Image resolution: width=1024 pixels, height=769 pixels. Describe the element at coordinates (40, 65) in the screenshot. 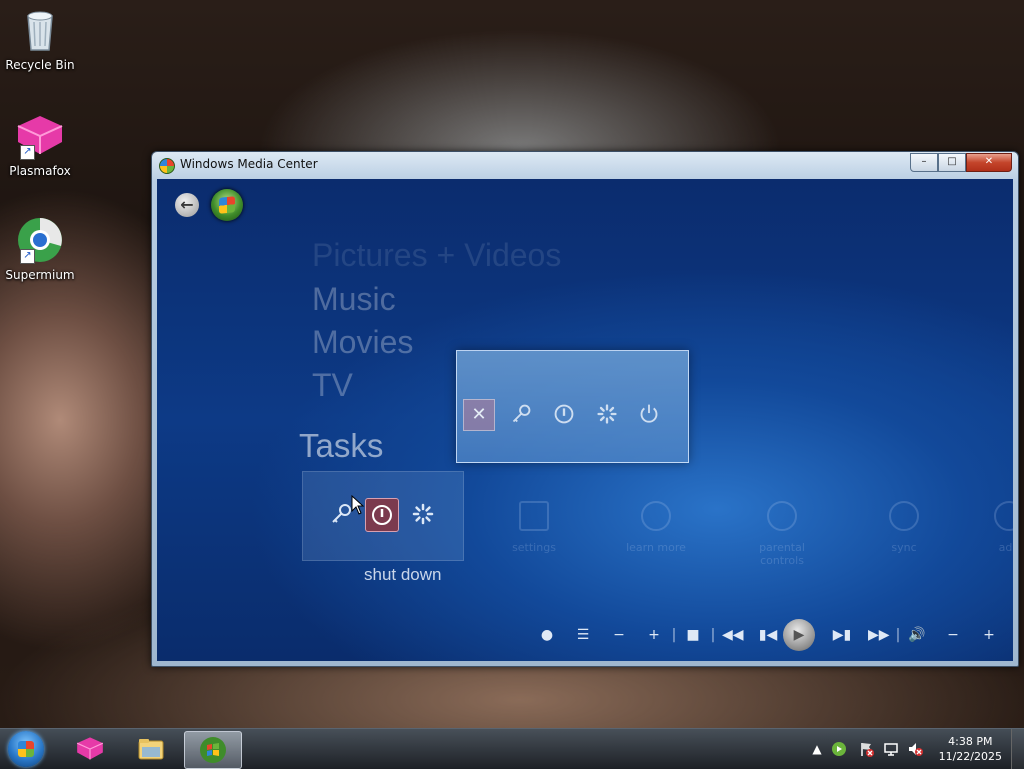

I see `desktop-icon-label: Recycle Bin` at that location.